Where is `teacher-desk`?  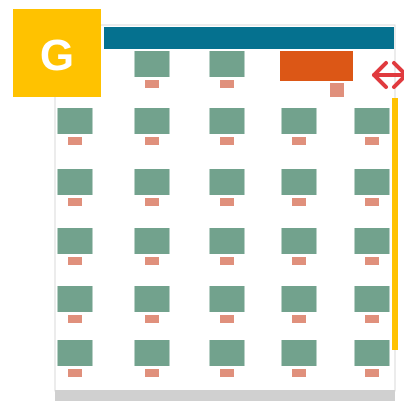
teacher-desk is located at coordinates (316, 66).